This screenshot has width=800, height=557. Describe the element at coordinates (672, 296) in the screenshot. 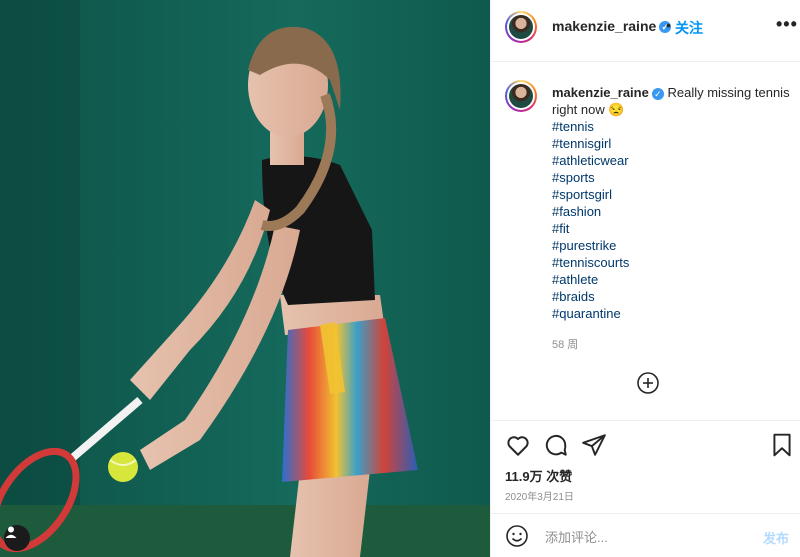

I see `hashtag: #braids` at that location.